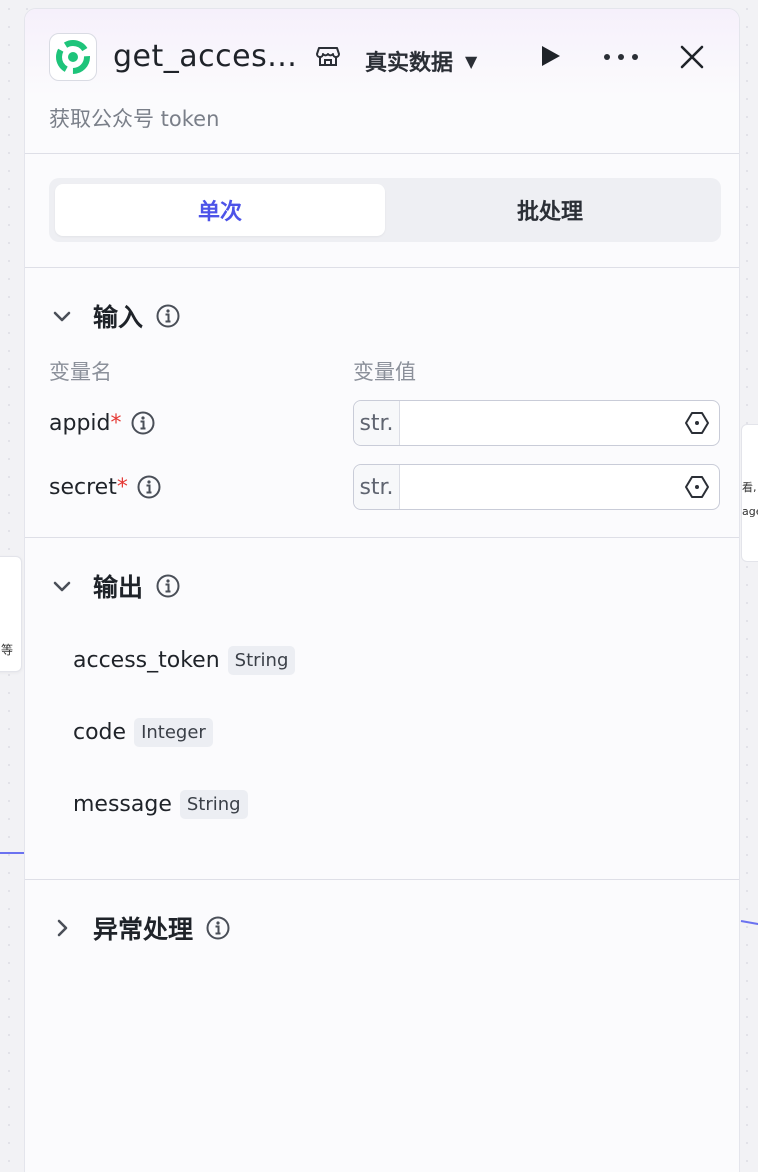  What do you see at coordinates (536, 423) in the screenshot?
I see `appid-value-field: str. acc10` at bounding box center [536, 423].